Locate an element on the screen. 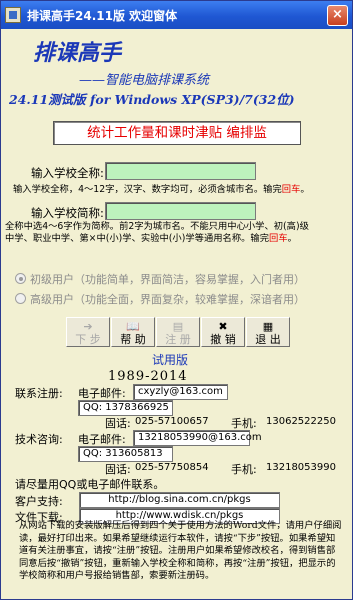  tech-phone-value: 025-57750854 is located at coordinates (172, 467).